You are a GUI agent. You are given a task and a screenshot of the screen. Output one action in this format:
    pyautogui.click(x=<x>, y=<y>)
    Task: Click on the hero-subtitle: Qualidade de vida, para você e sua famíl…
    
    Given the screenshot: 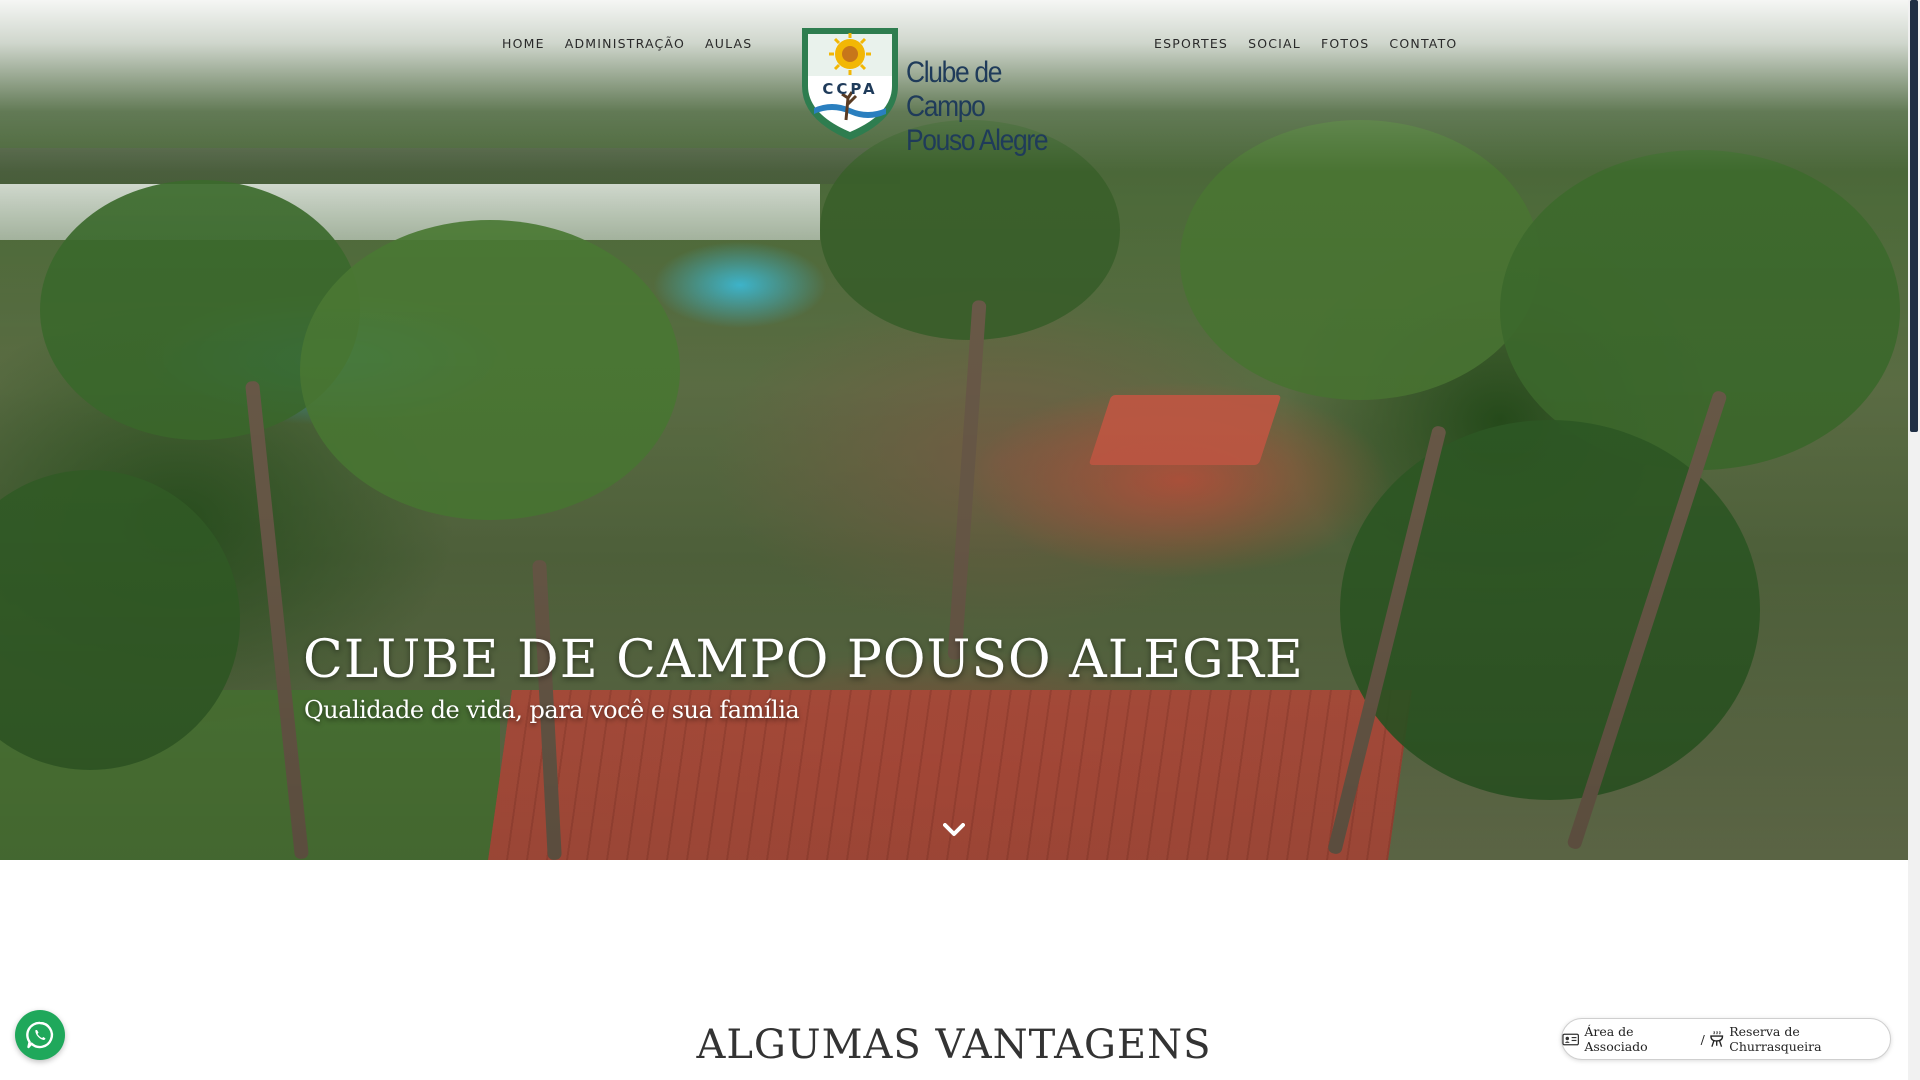 What is the action you would take?
    pyautogui.click(x=552, y=710)
    